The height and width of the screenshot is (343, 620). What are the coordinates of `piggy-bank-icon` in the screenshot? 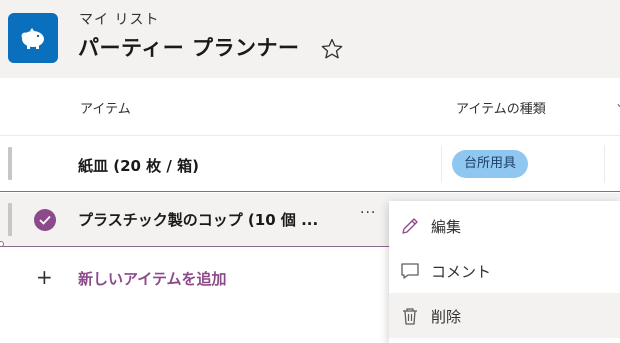 It's located at (33, 38).